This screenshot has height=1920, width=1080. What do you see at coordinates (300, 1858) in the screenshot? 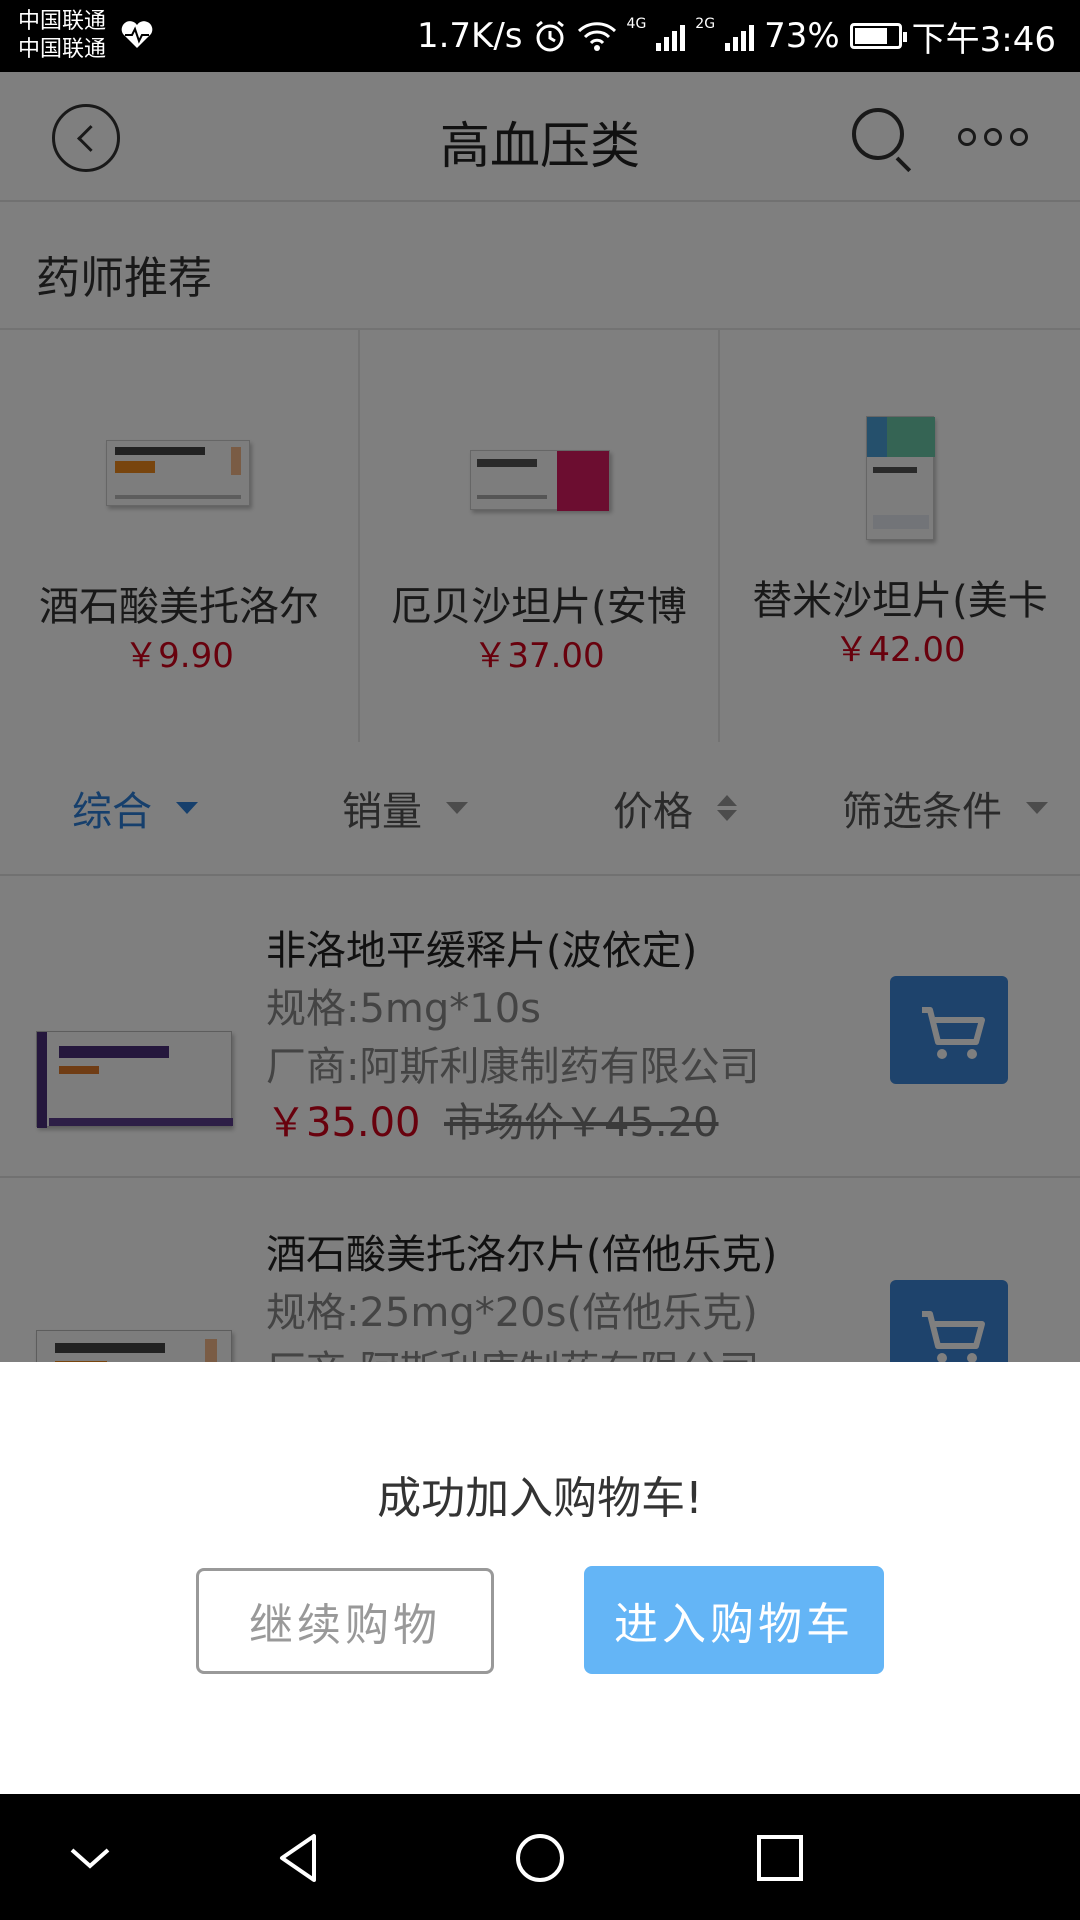
I see `triangle-back-icon` at bounding box center [300, 1858].